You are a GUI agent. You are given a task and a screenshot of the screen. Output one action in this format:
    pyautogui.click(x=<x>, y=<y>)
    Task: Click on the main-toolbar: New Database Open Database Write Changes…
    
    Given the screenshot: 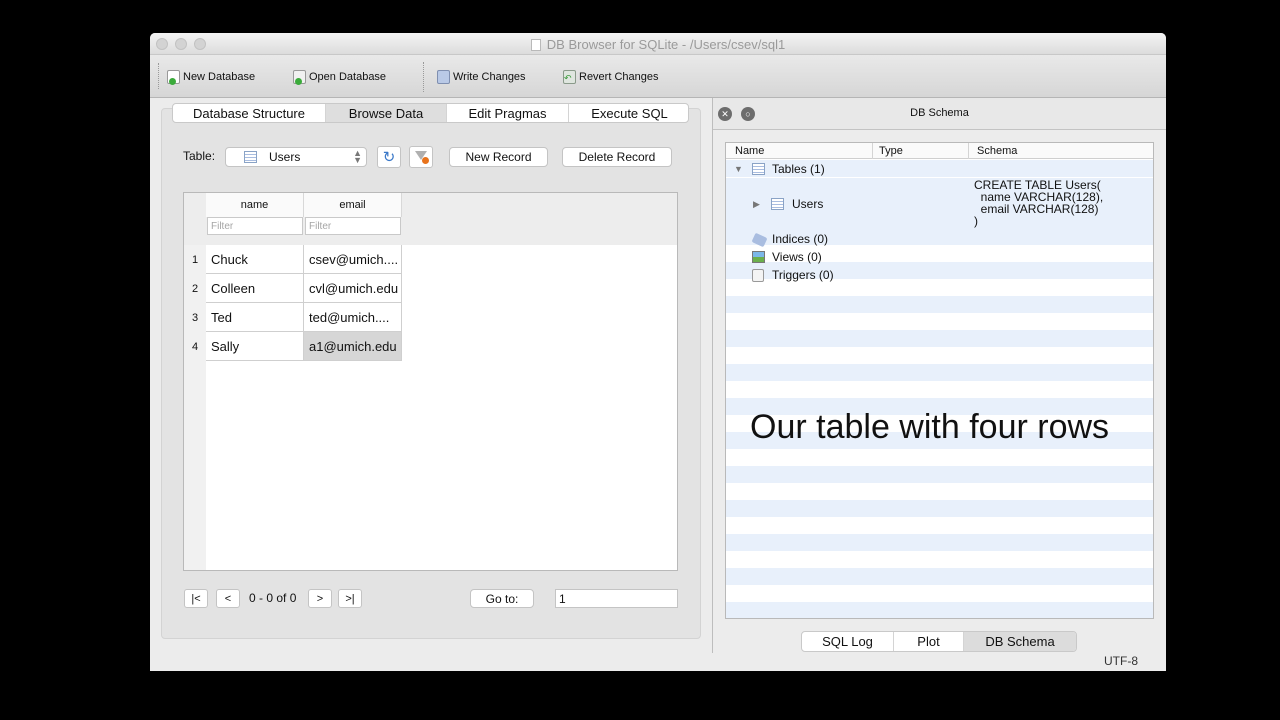 What is the action you would take?
    pyautogui.click(x=658, y=76)
    